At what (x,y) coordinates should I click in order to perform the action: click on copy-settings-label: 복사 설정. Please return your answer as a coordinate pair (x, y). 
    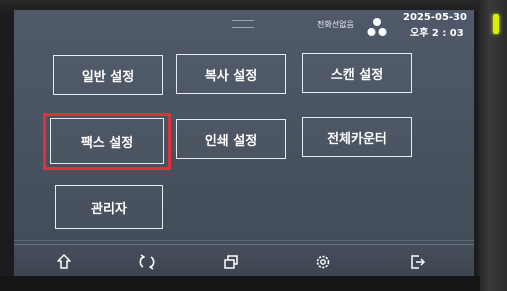
    Looking at the image, I should click on (231, 76).